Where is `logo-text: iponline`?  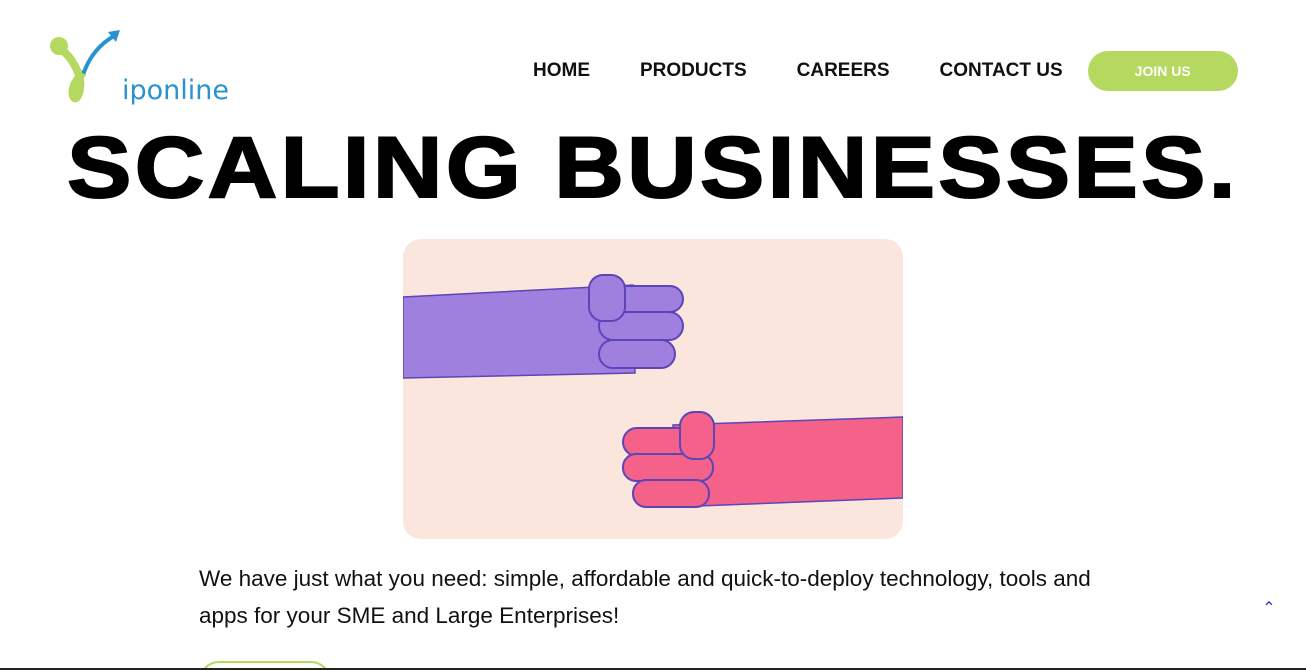
logo-text: iponline is located at coordinates (175, 90).